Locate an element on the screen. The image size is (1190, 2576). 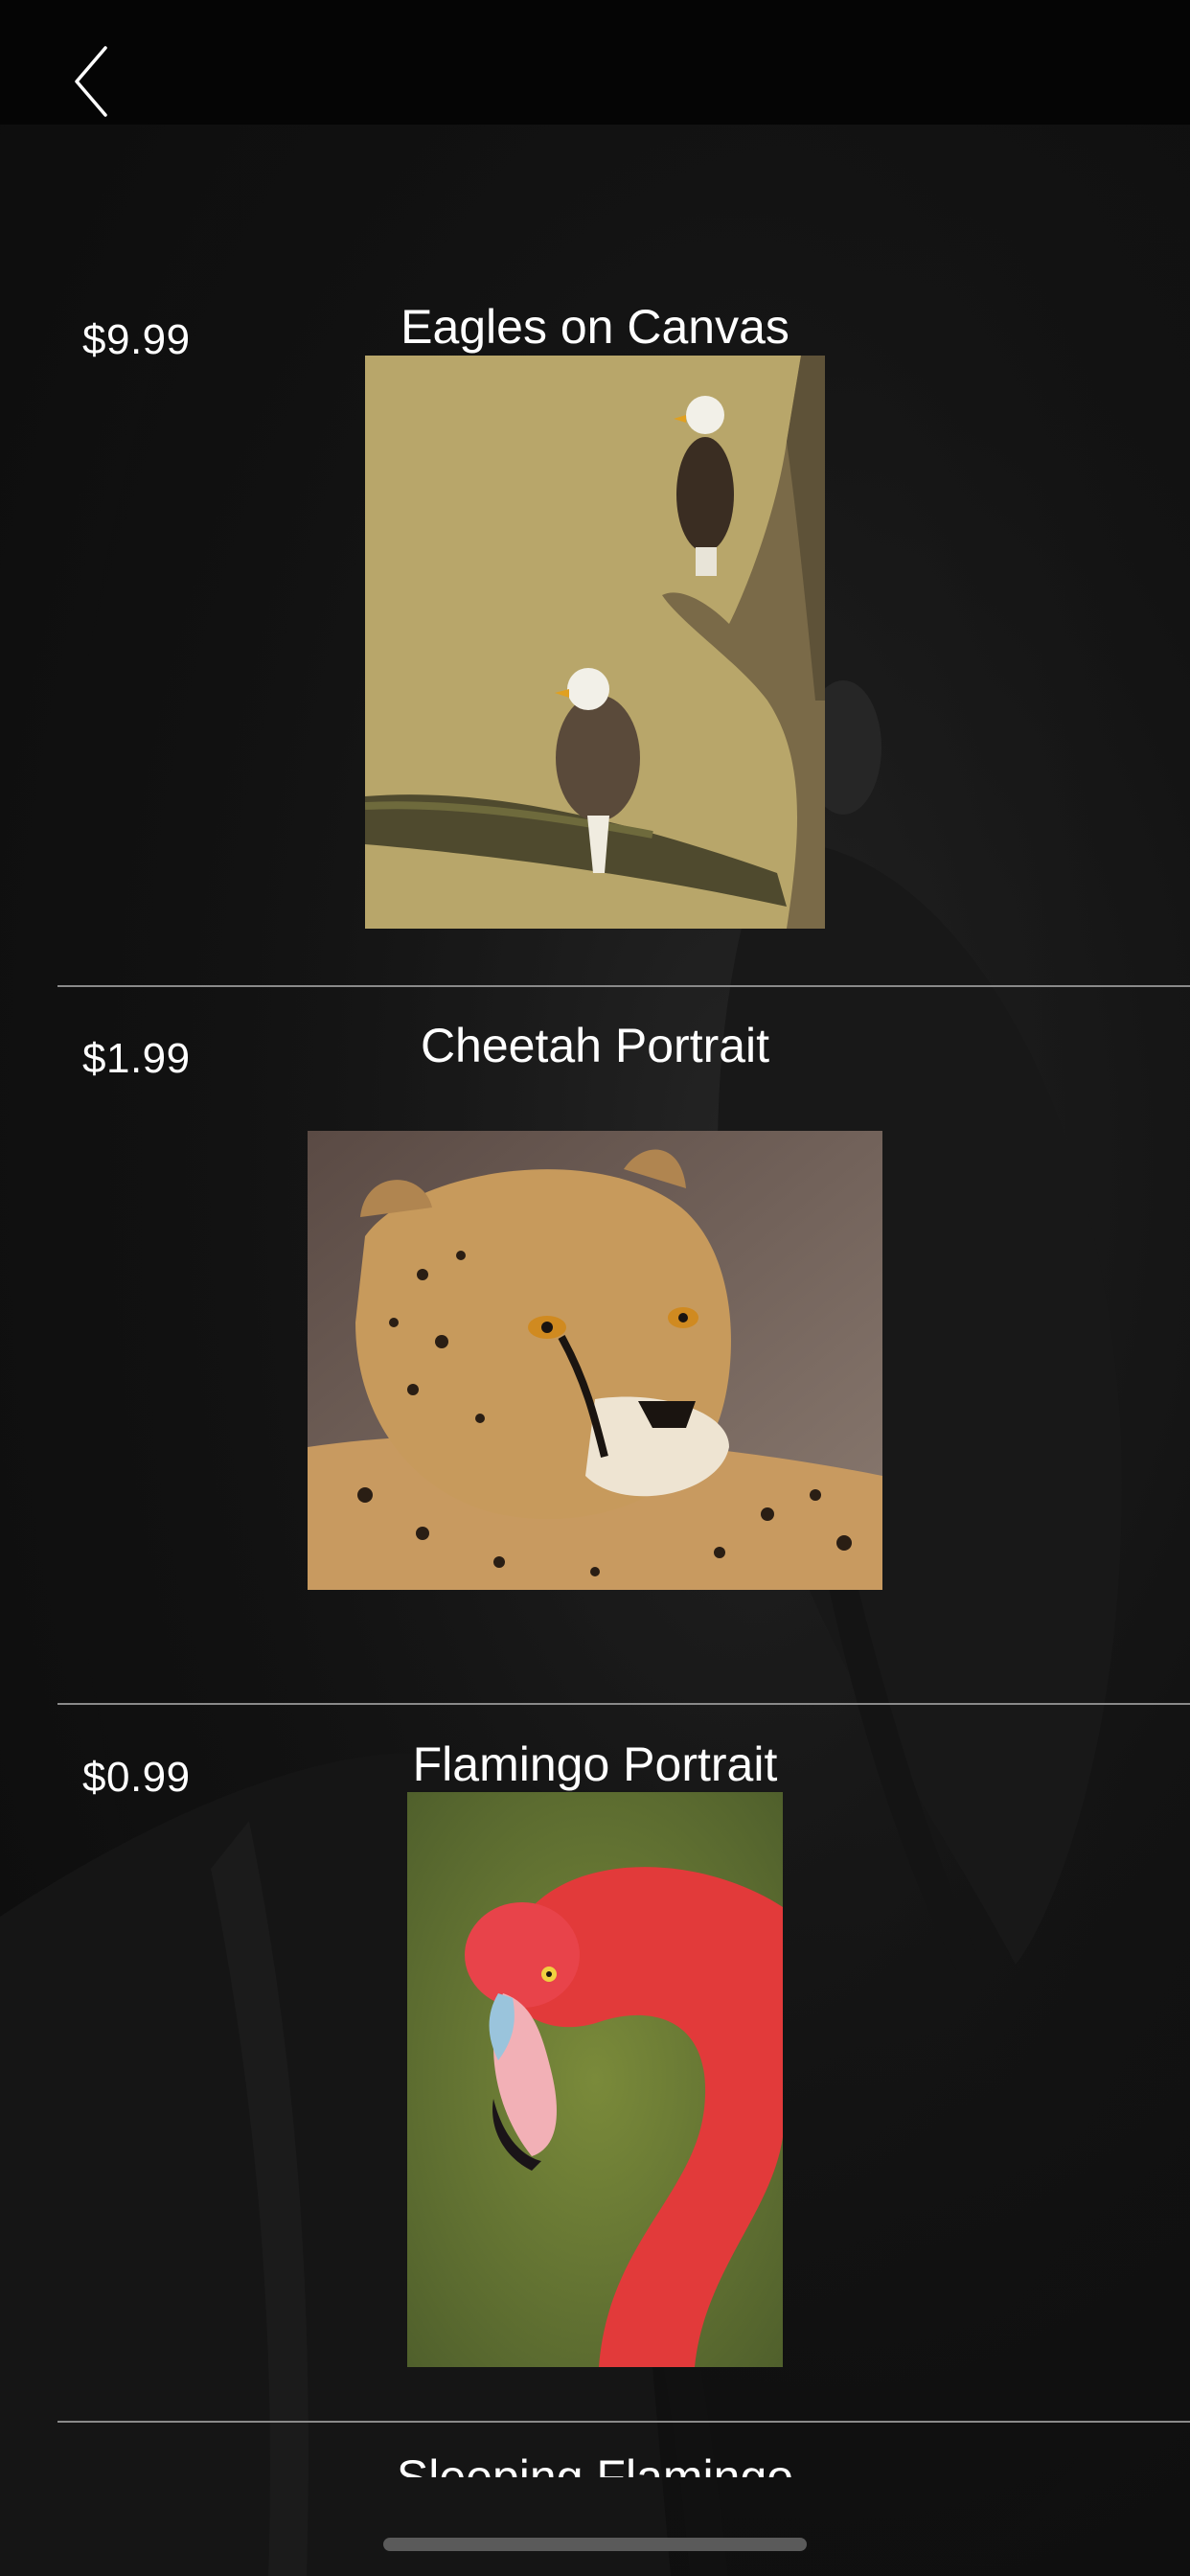
chevron-left-icon is located at coordinates (91, 81).